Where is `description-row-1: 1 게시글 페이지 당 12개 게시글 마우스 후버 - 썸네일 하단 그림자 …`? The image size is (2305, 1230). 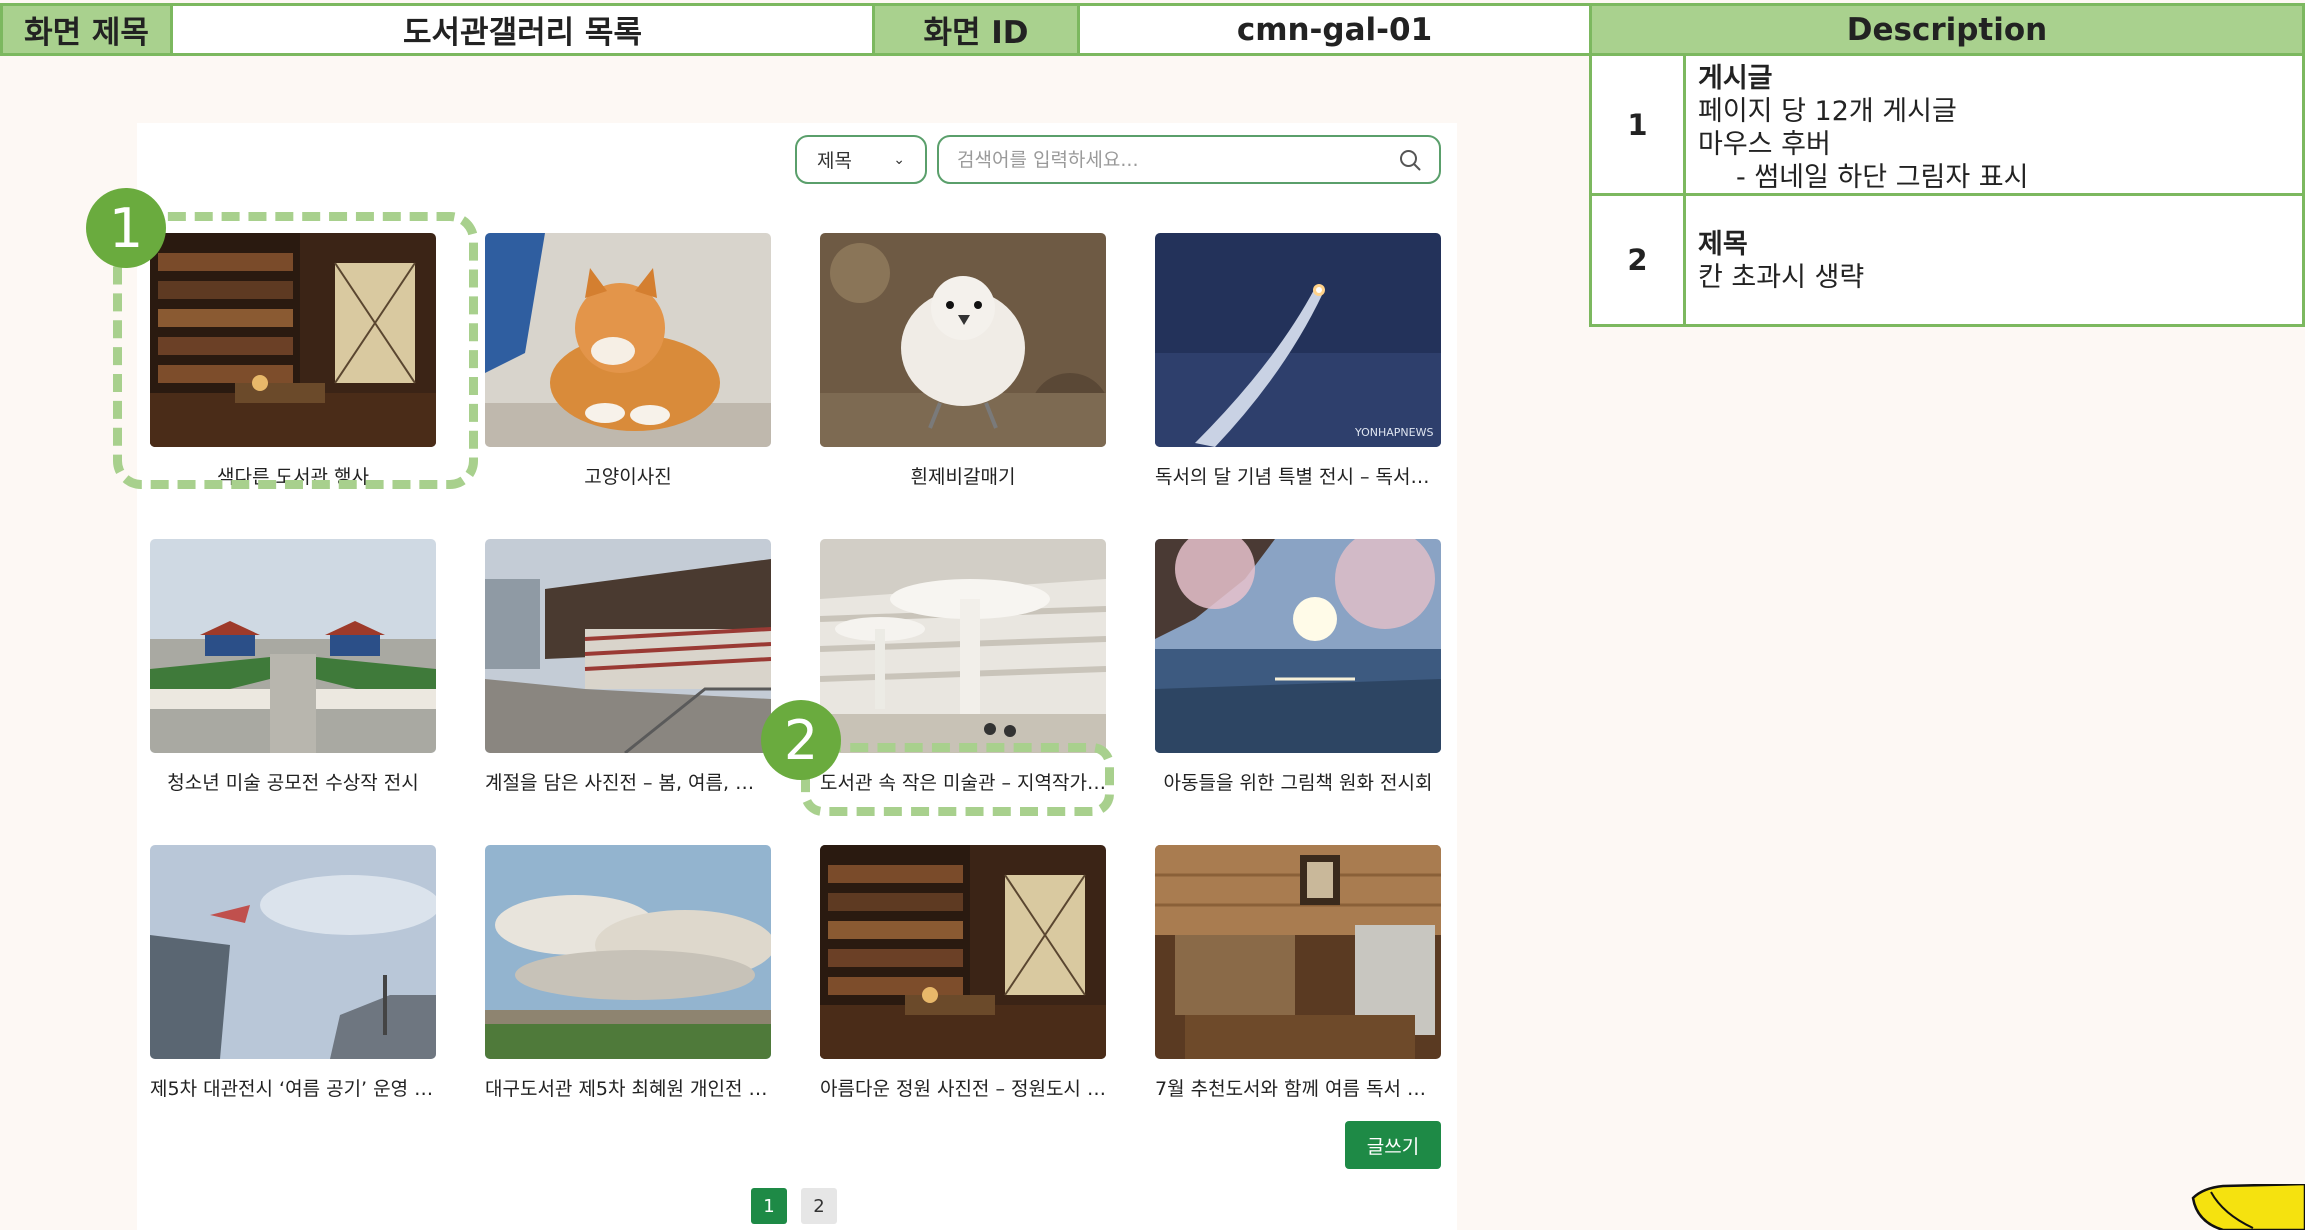 description-row-1: 1 게시글 페이지 당 12개 게시글 마우스 후버 - 썸네일 하단 그림자 … is located at coordinates (1947, 126).